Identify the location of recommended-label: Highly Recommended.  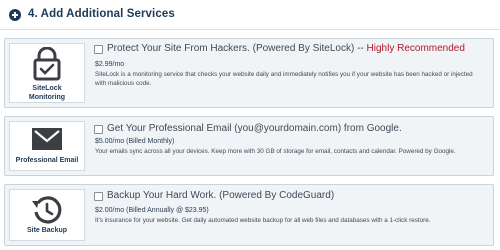
(415, 48).